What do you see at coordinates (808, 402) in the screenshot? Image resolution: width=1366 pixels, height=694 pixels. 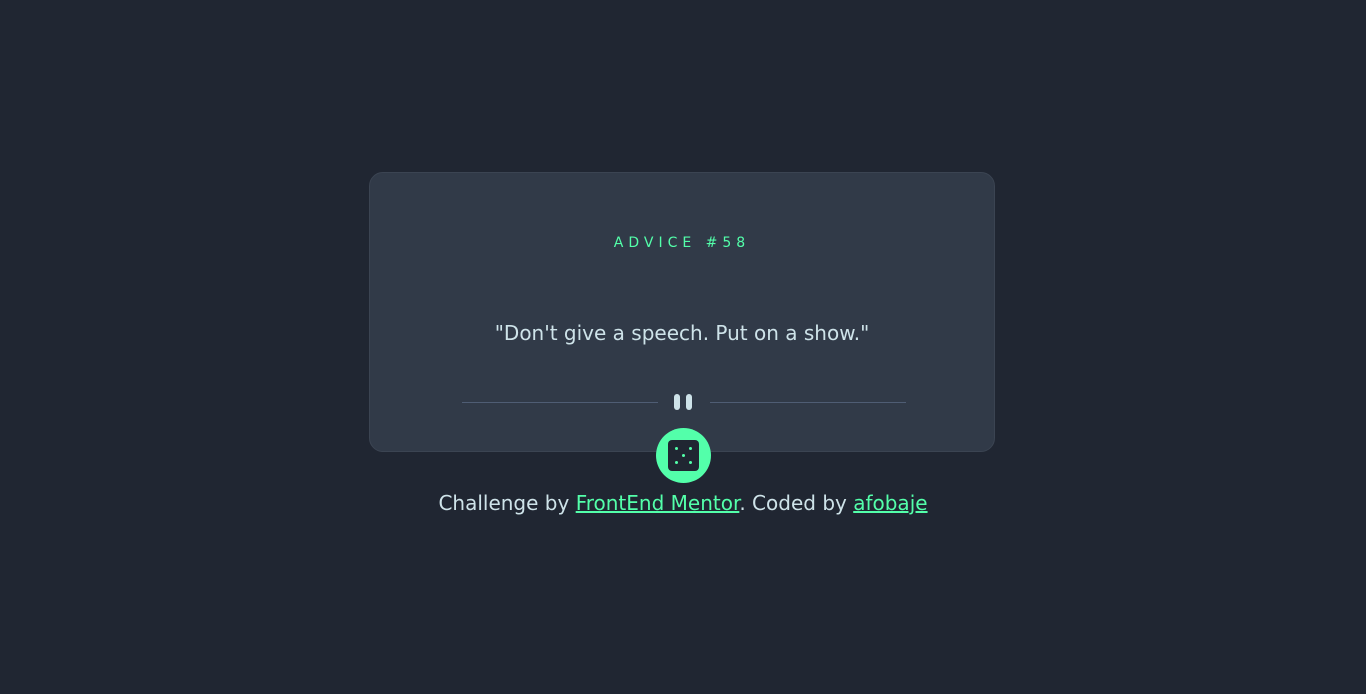 I see `divider-line-right` at bounding box center [808, 402].